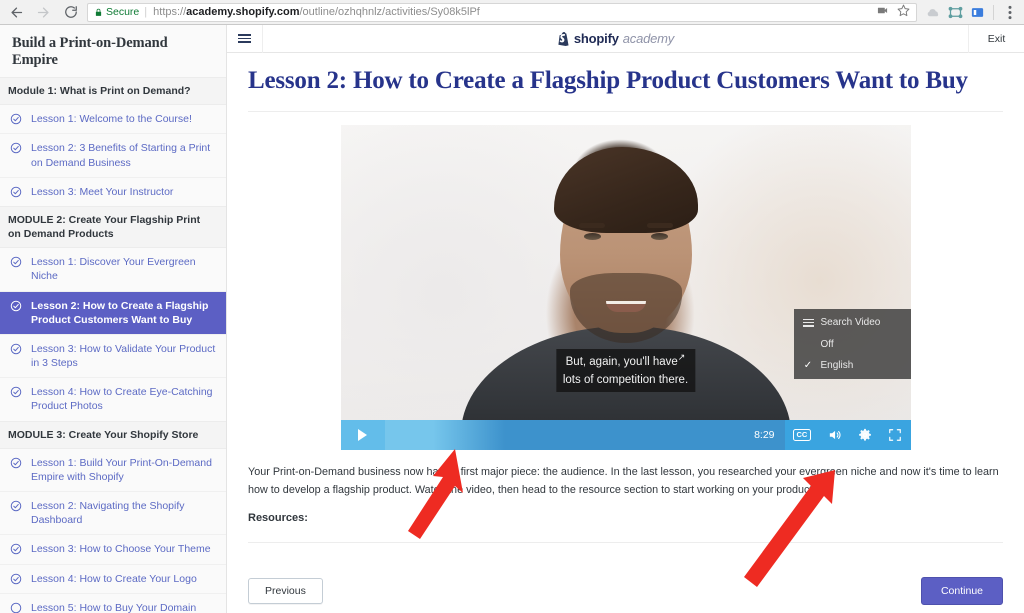 This screenshot has width=1024, height=613. Describe the element at coordinates (113, 434) in the screenshot. I see `module-header: MODULE 3: Create Your Shopify Store` at that location.